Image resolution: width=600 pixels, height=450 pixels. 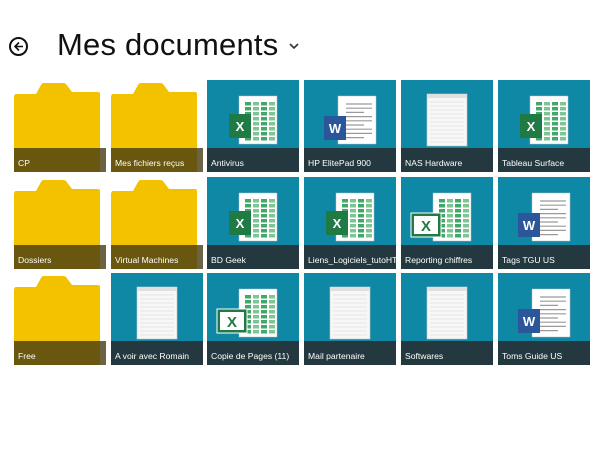 I want to click on file-tile: Mail partenaire, so click(x=350, y=319).